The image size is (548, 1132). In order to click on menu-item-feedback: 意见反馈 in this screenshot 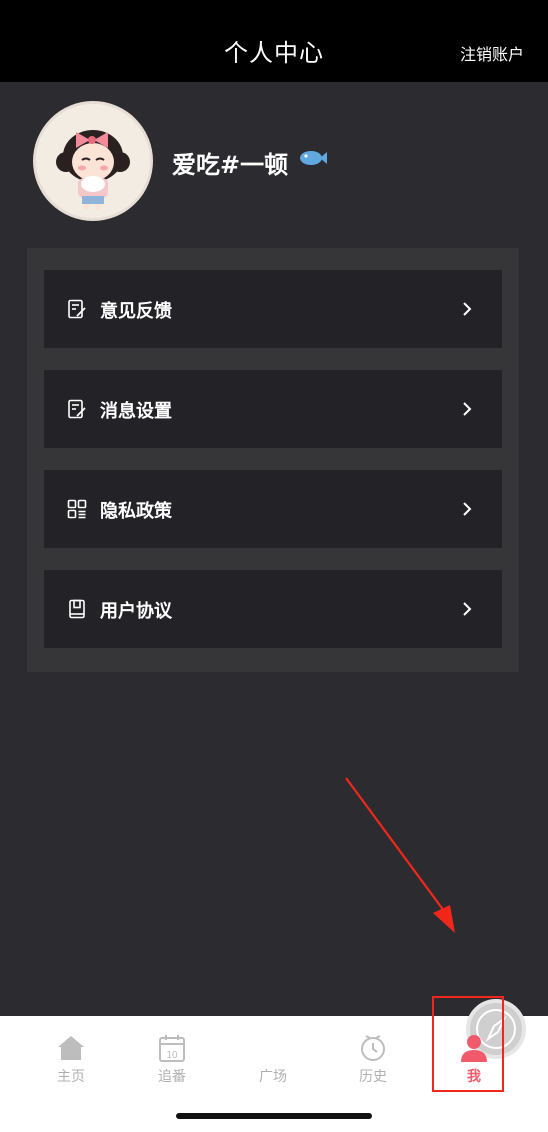, I will do `click(273, 309)`.